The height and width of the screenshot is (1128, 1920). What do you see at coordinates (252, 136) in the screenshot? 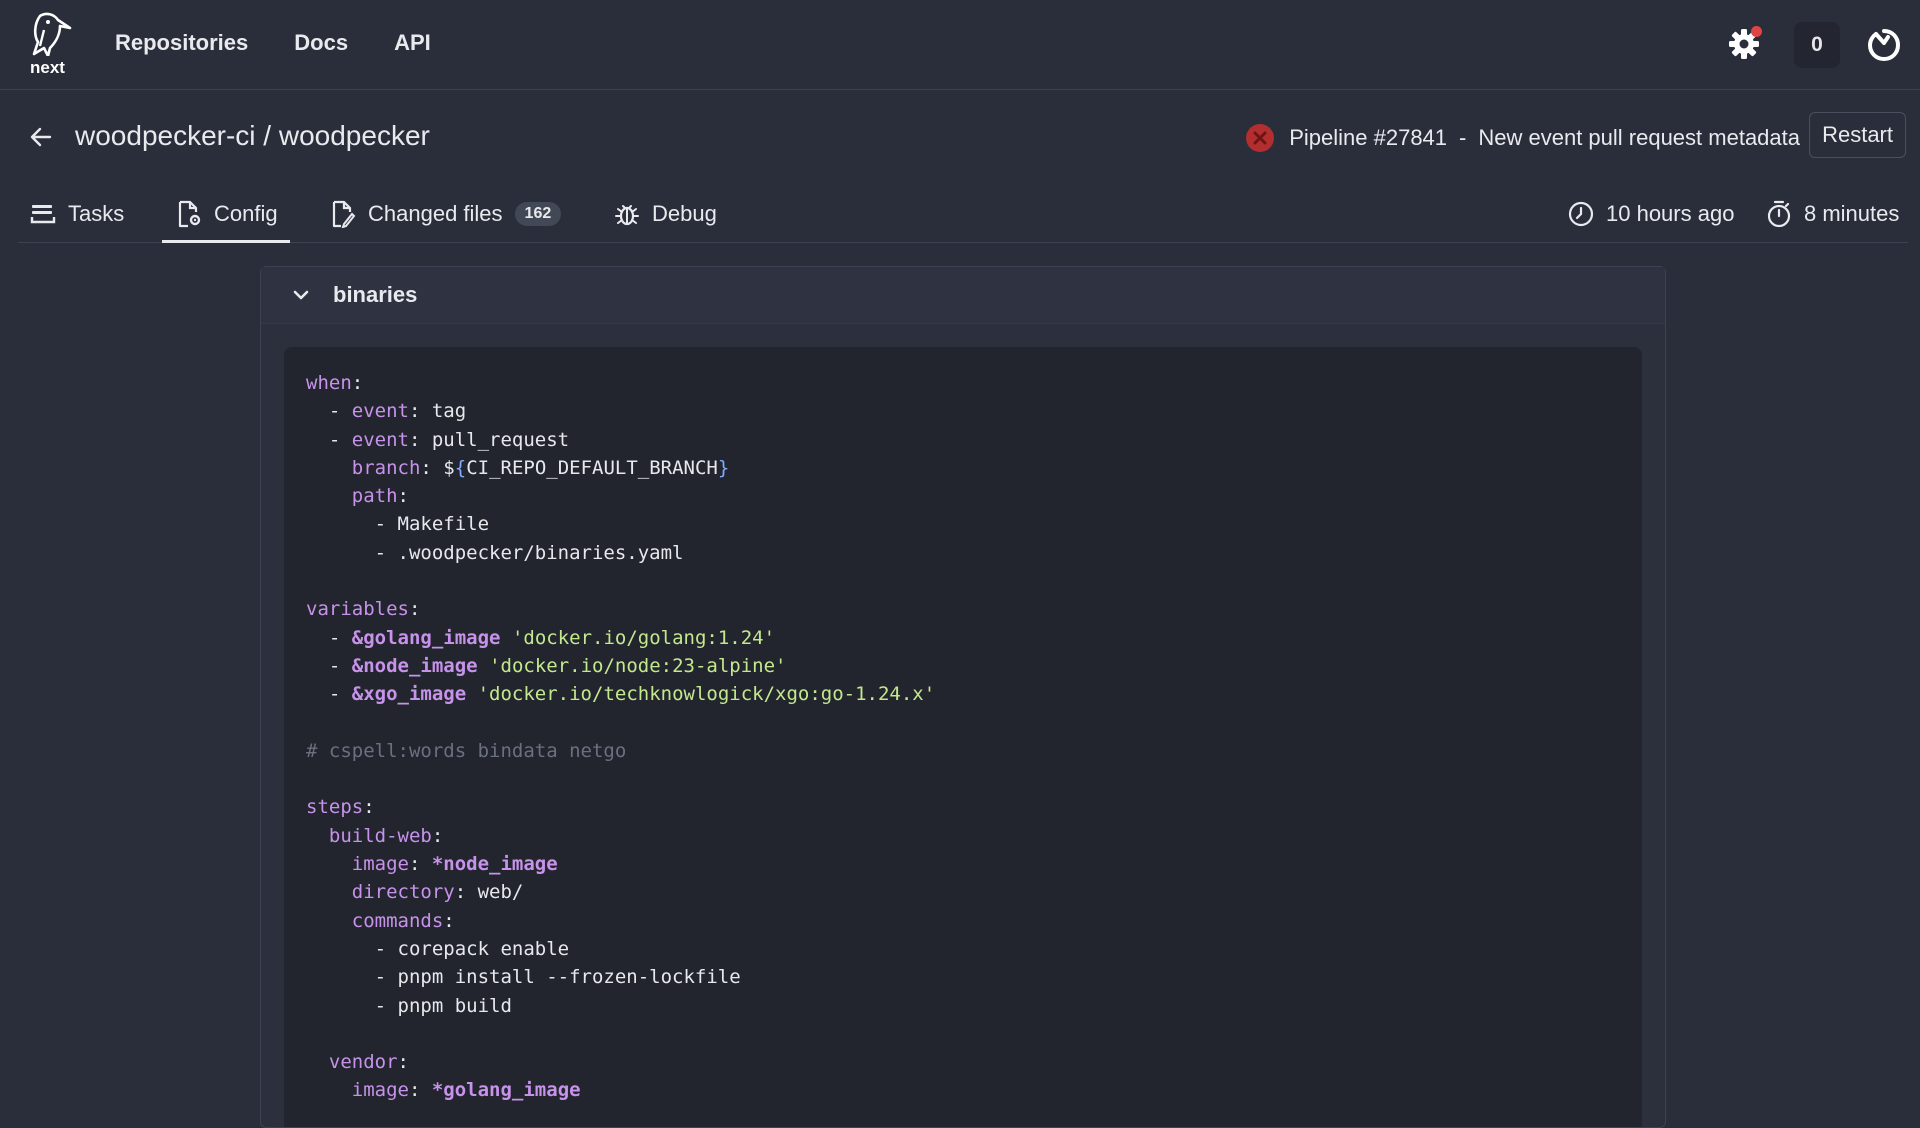
I see `repo-title: woodpecker-ci / woodpecker` at bounding box center [252, 136].